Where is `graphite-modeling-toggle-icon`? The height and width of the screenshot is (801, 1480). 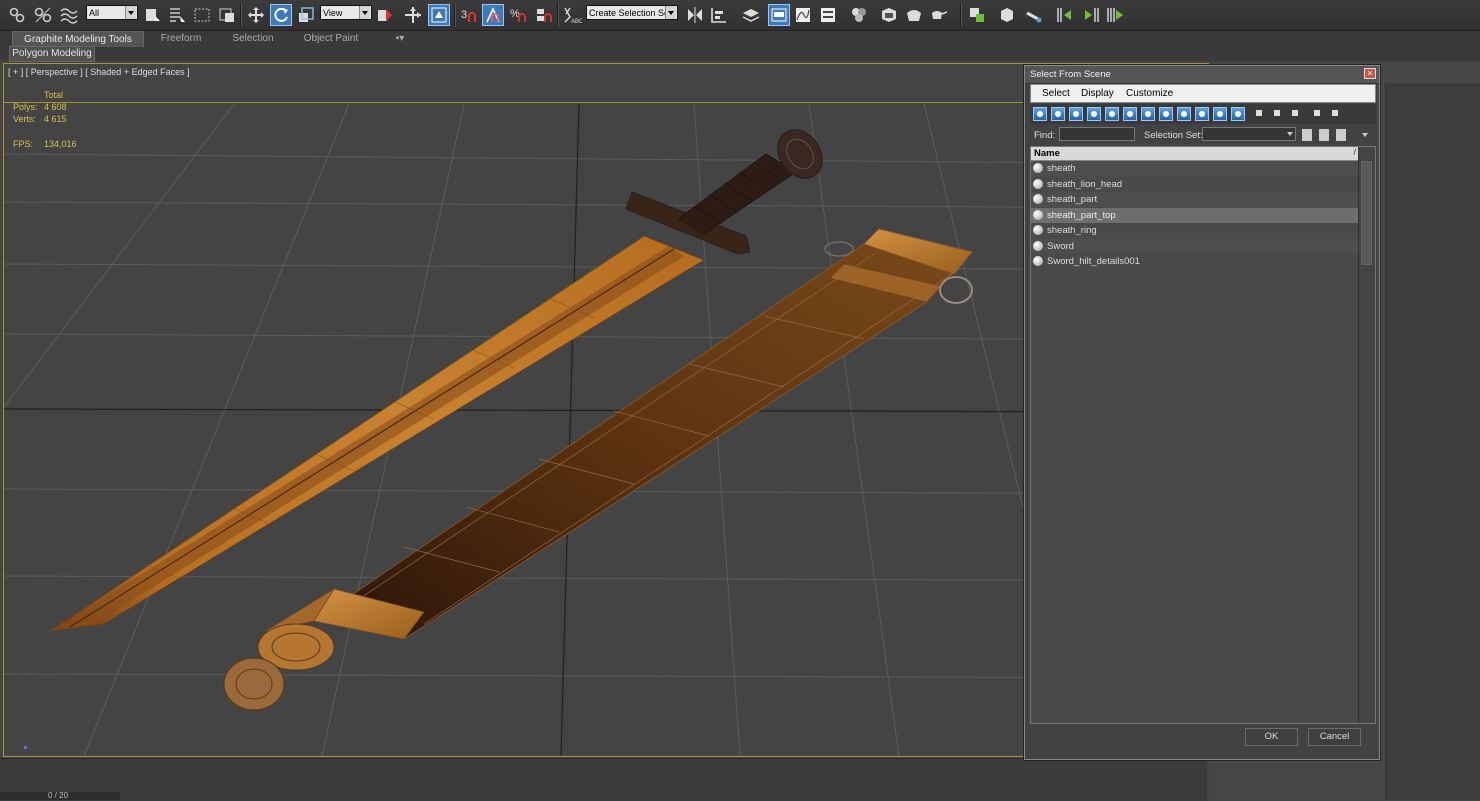
graphite-modeling-toggle-icon is located at coordinates (779, 15).